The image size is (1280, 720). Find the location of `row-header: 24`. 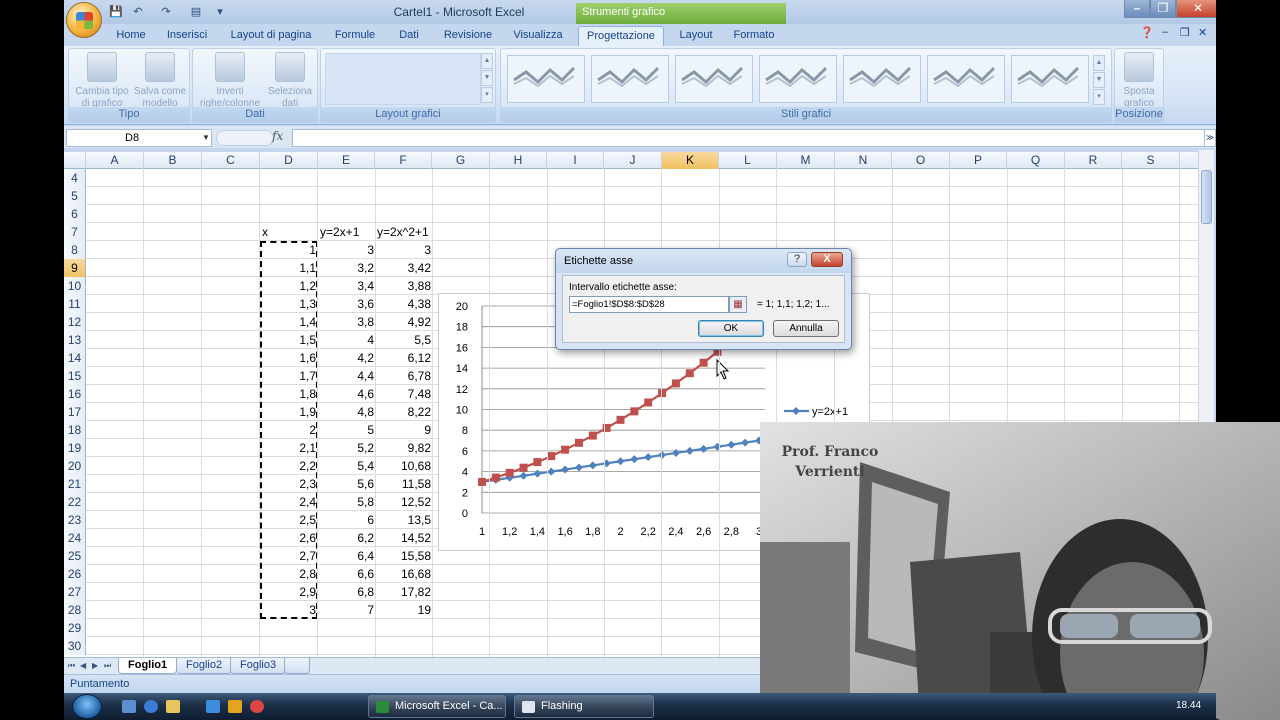

row-header: 24 is located at coordinates (75, 538).